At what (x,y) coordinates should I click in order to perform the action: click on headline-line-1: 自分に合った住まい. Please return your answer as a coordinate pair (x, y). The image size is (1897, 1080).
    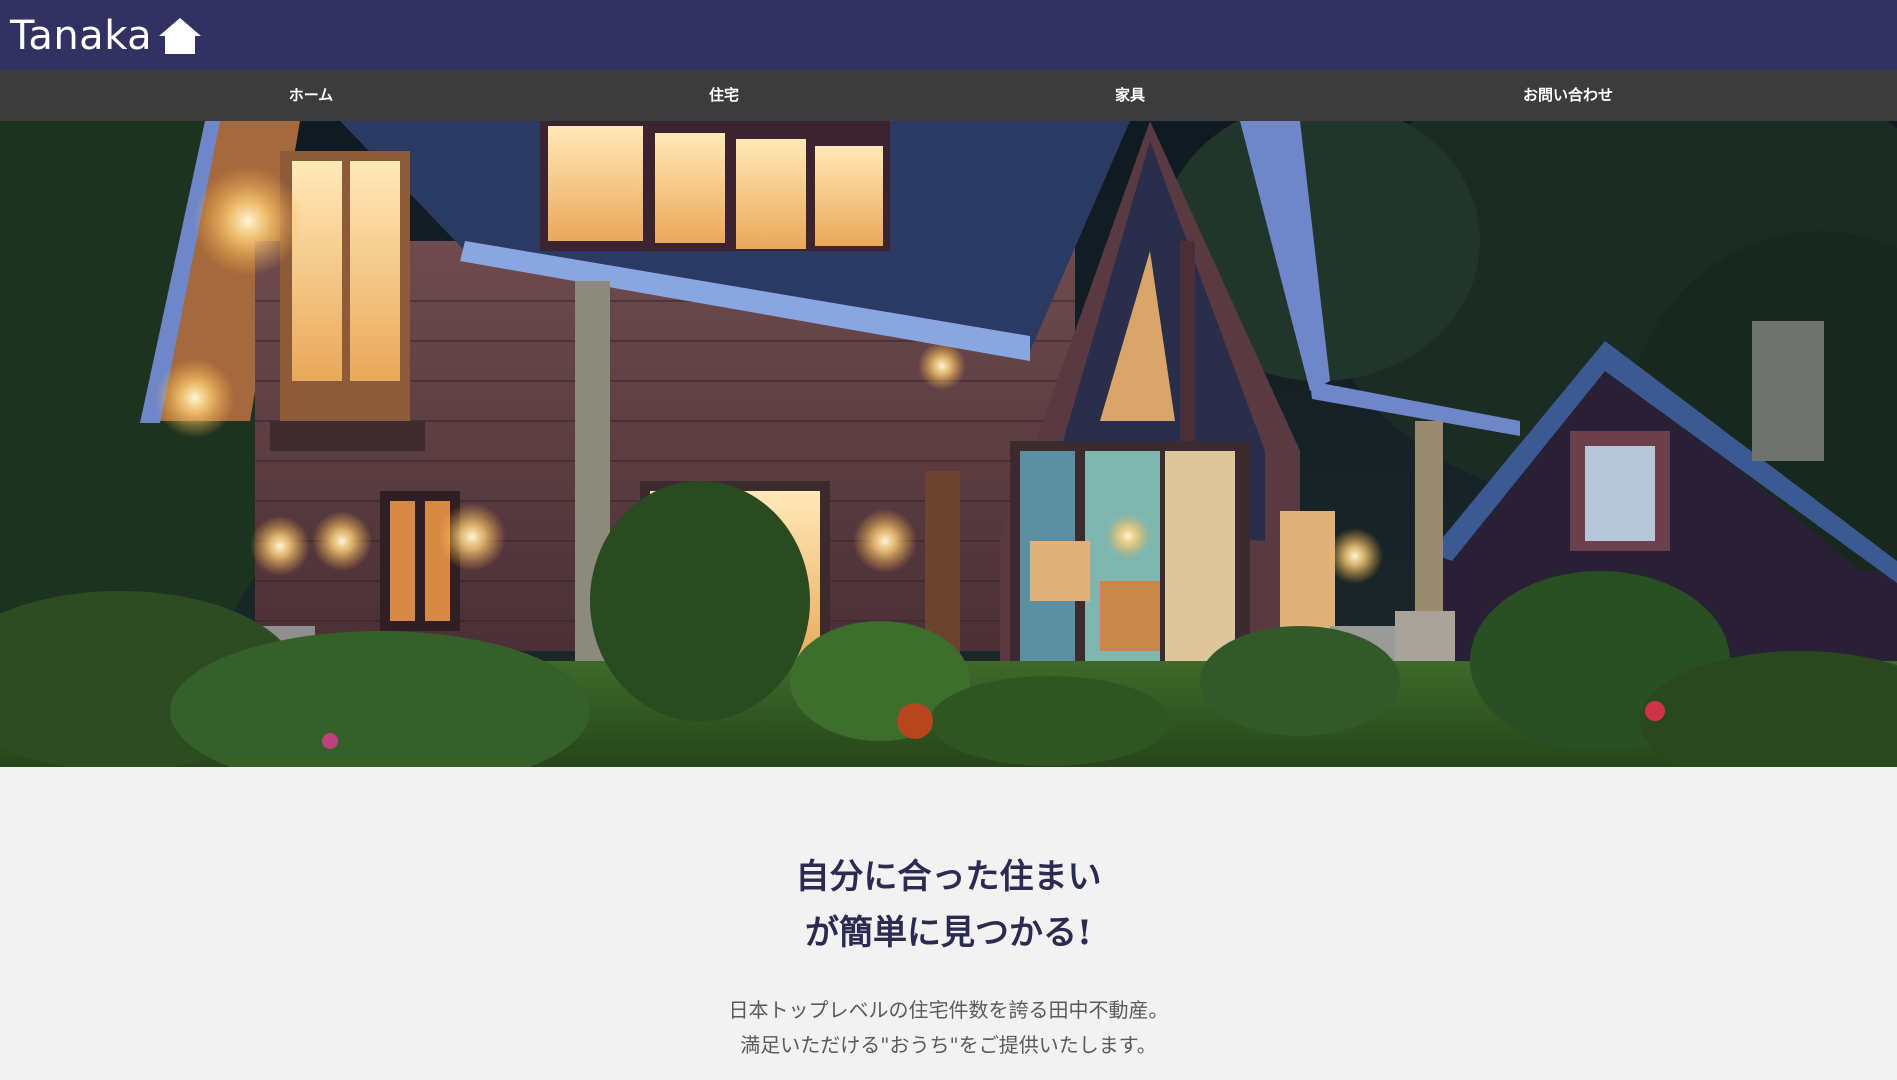
    Looking at the image, I should click on (948, 877).